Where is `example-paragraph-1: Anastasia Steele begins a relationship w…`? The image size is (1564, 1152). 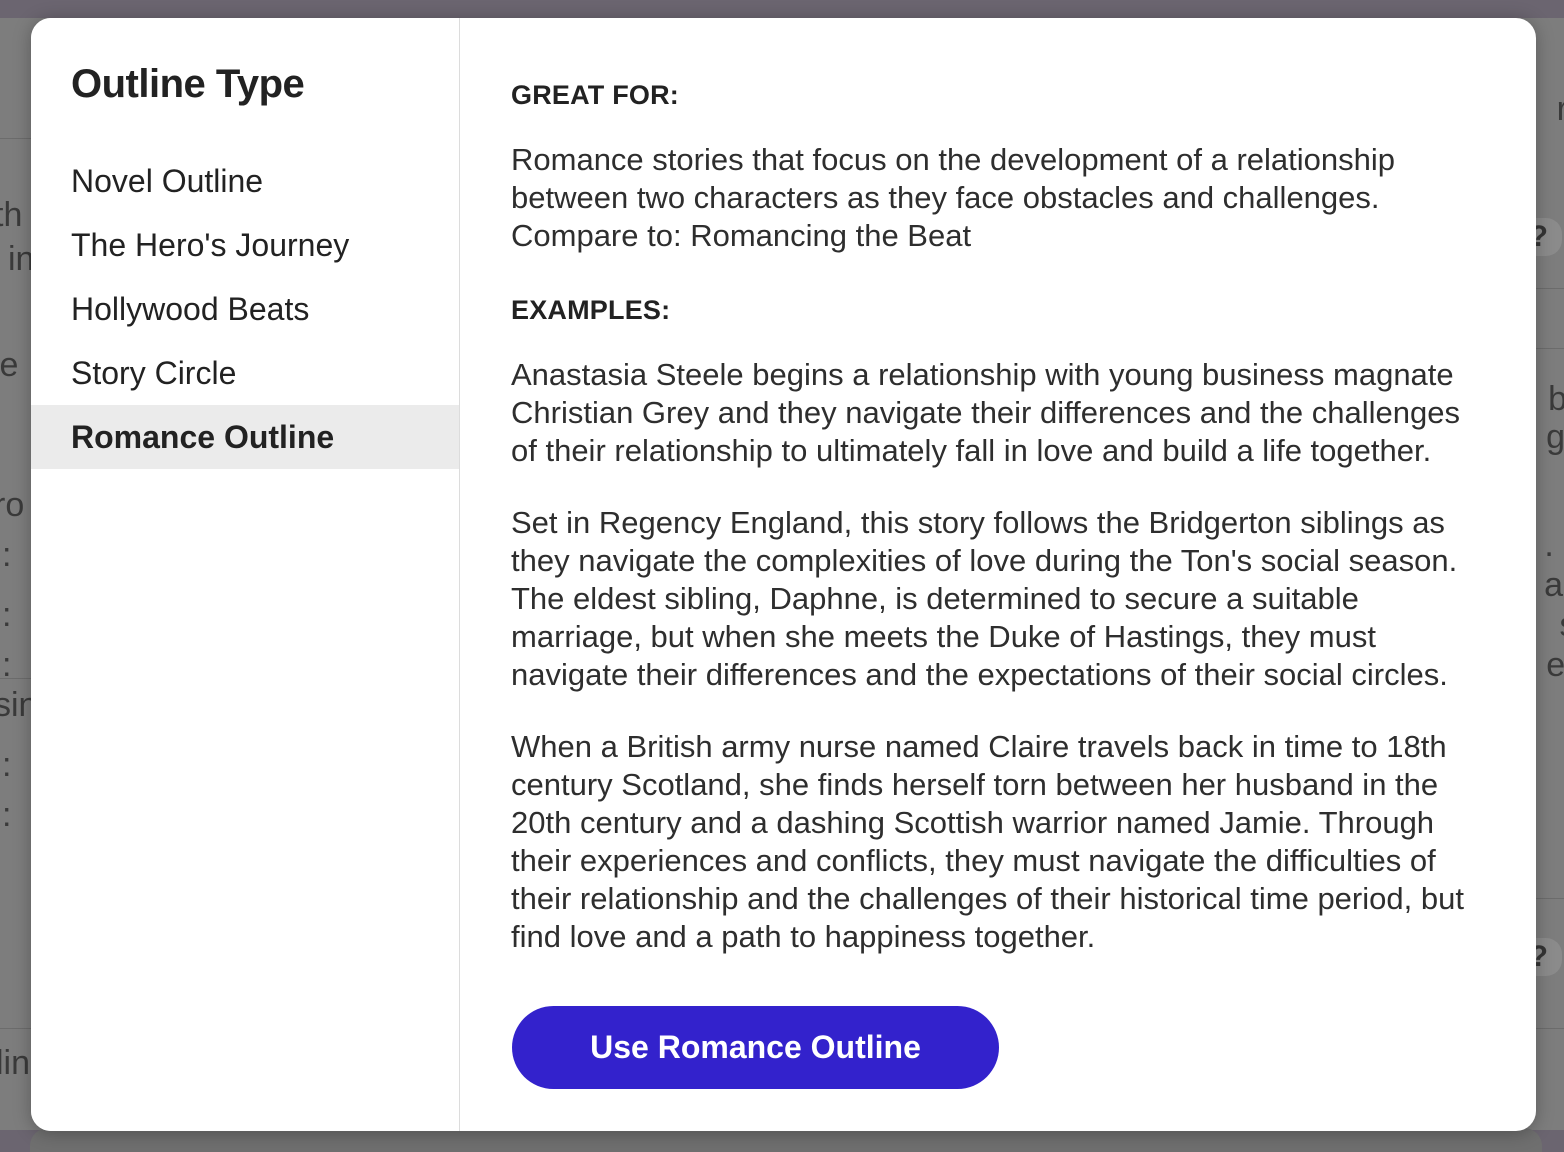
example-paragraph-1: Anastasia Steele begins a relationship w… is located at coordinates (985, 412).